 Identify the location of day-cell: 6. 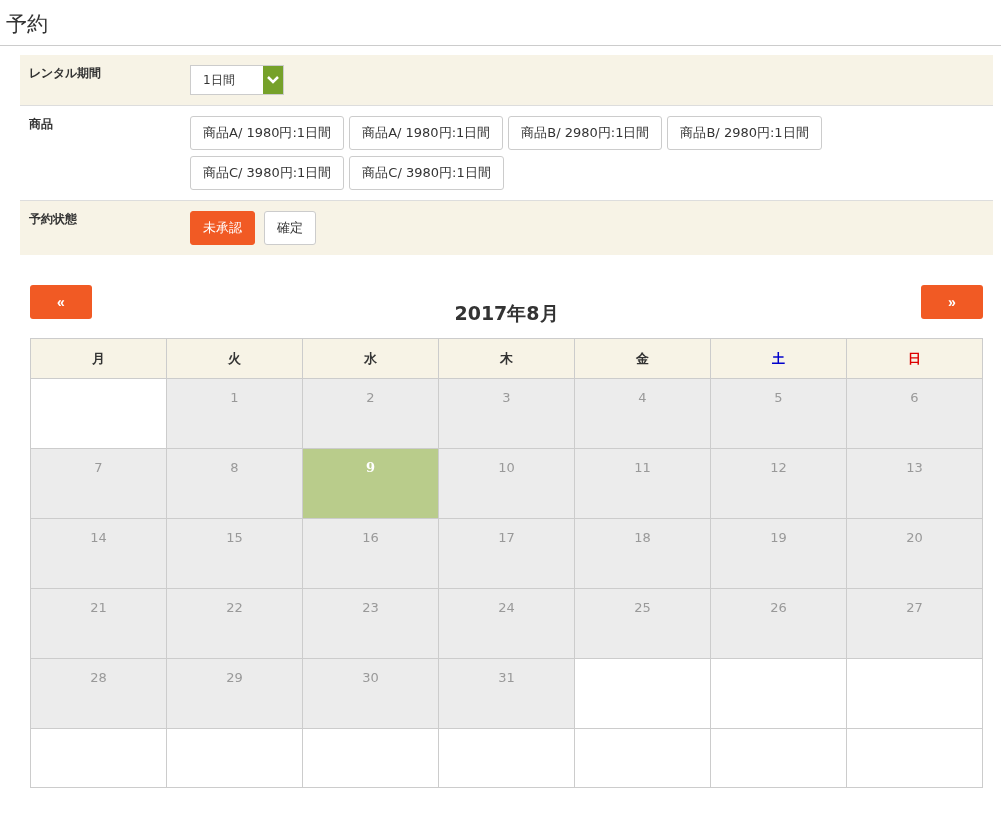
(915, 414).